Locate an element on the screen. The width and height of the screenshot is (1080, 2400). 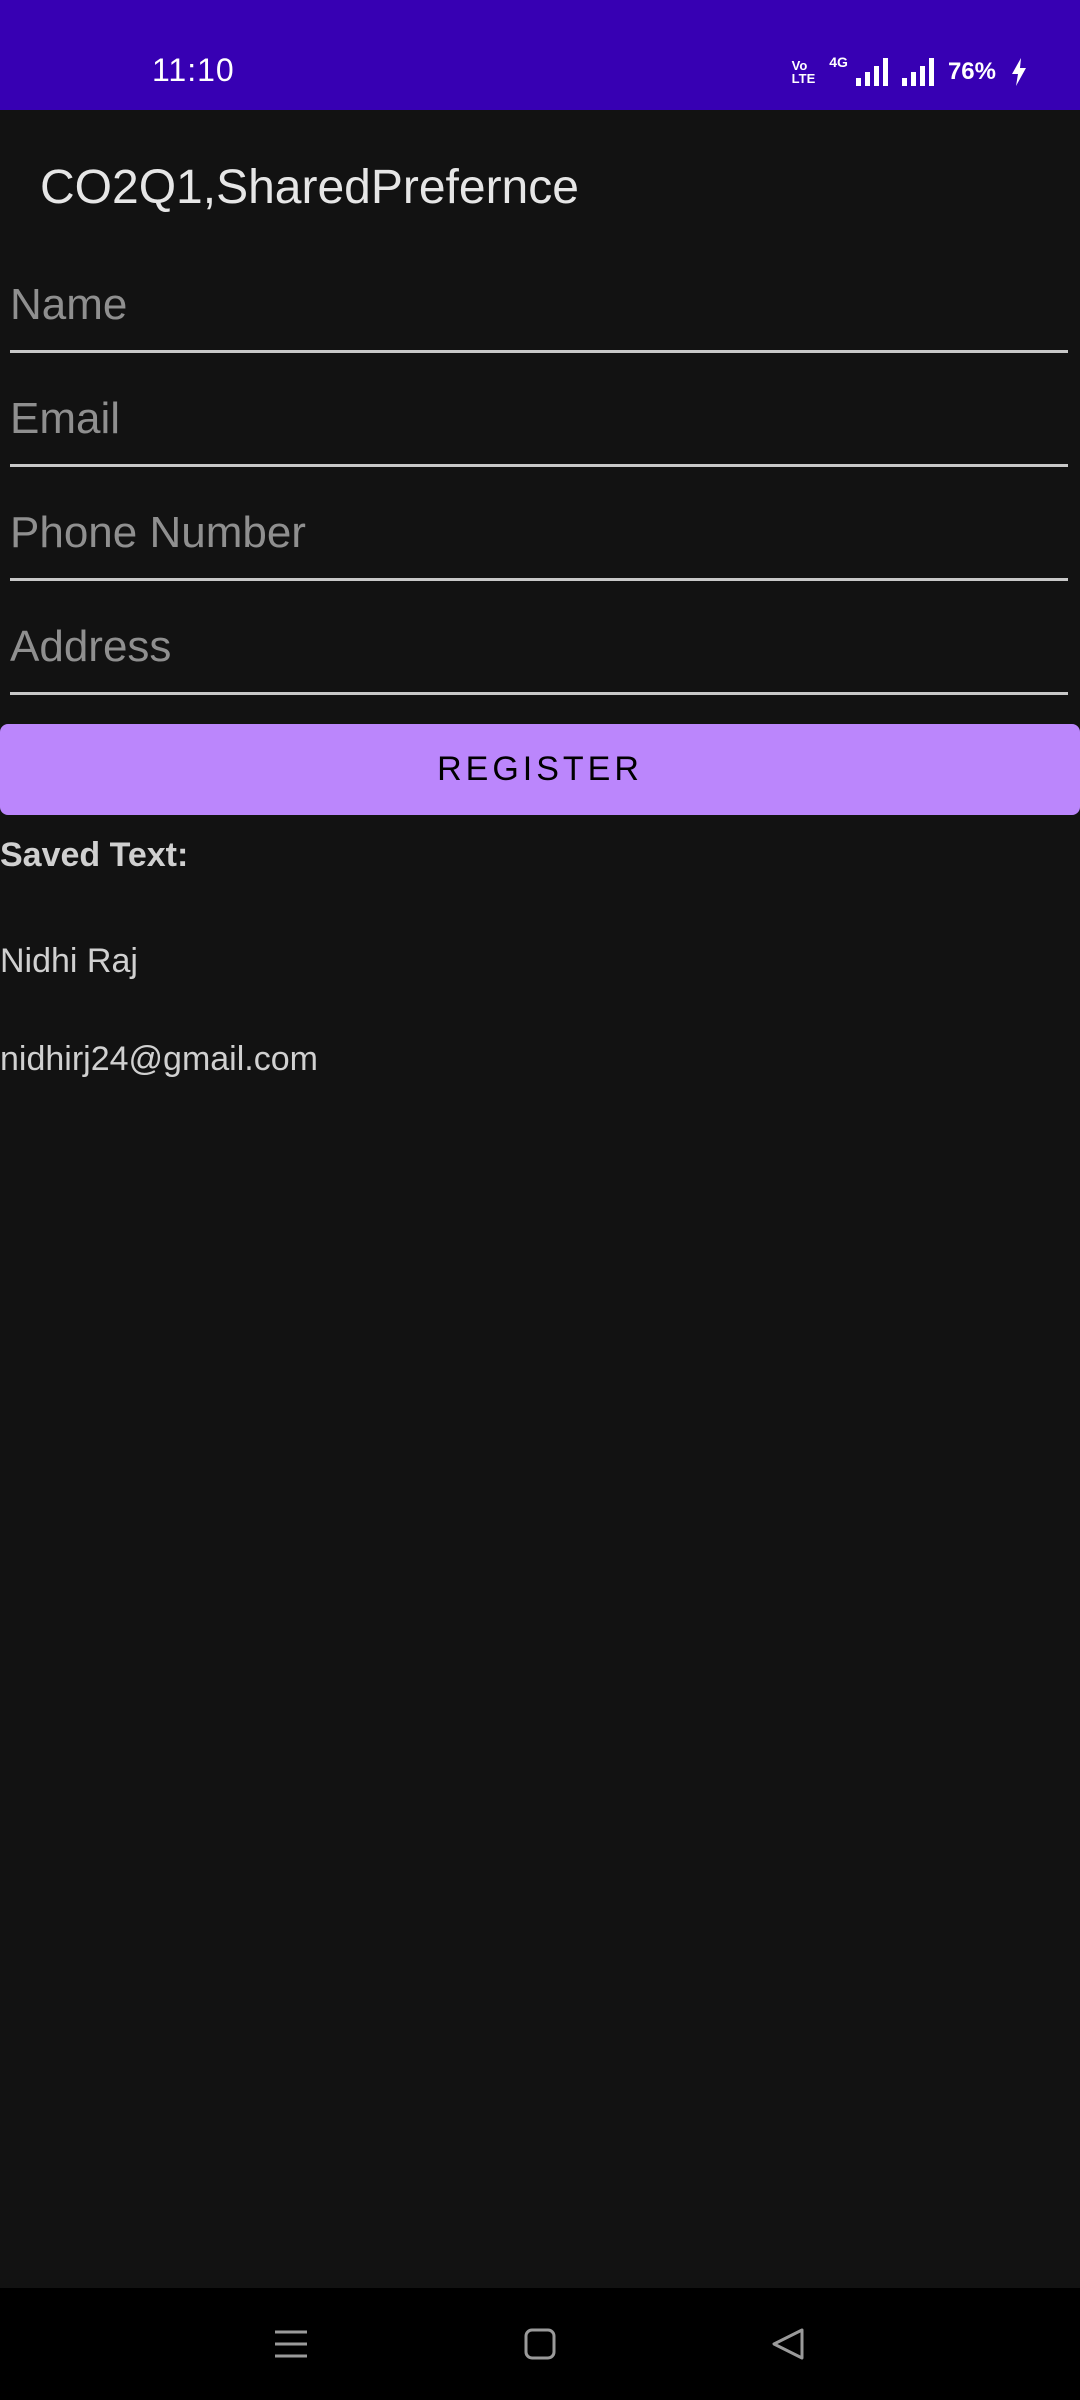
back-icon is located at coordinates (788, 2344).